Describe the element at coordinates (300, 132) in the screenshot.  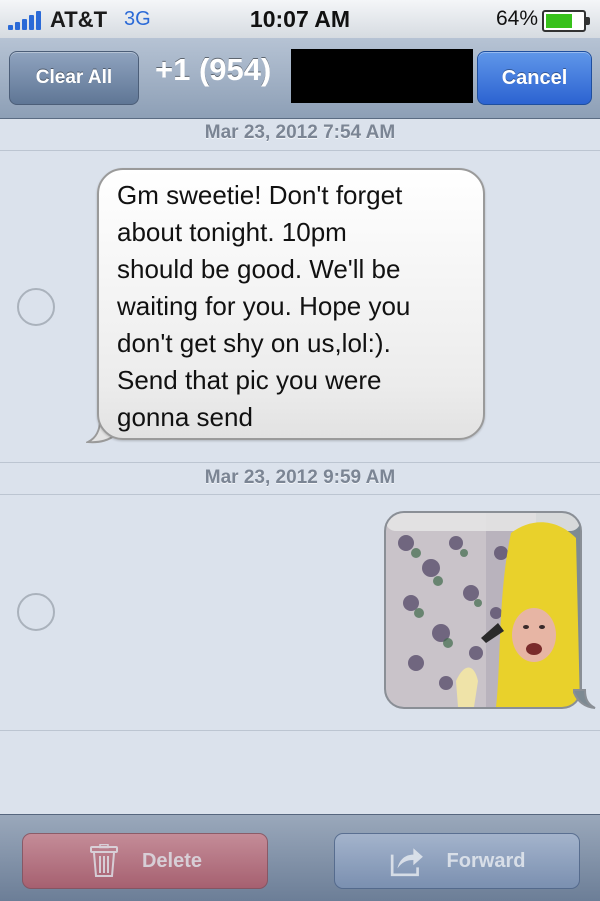
I see `message-timestamp: Mar 23, 2012 7:54 AM` at that location.